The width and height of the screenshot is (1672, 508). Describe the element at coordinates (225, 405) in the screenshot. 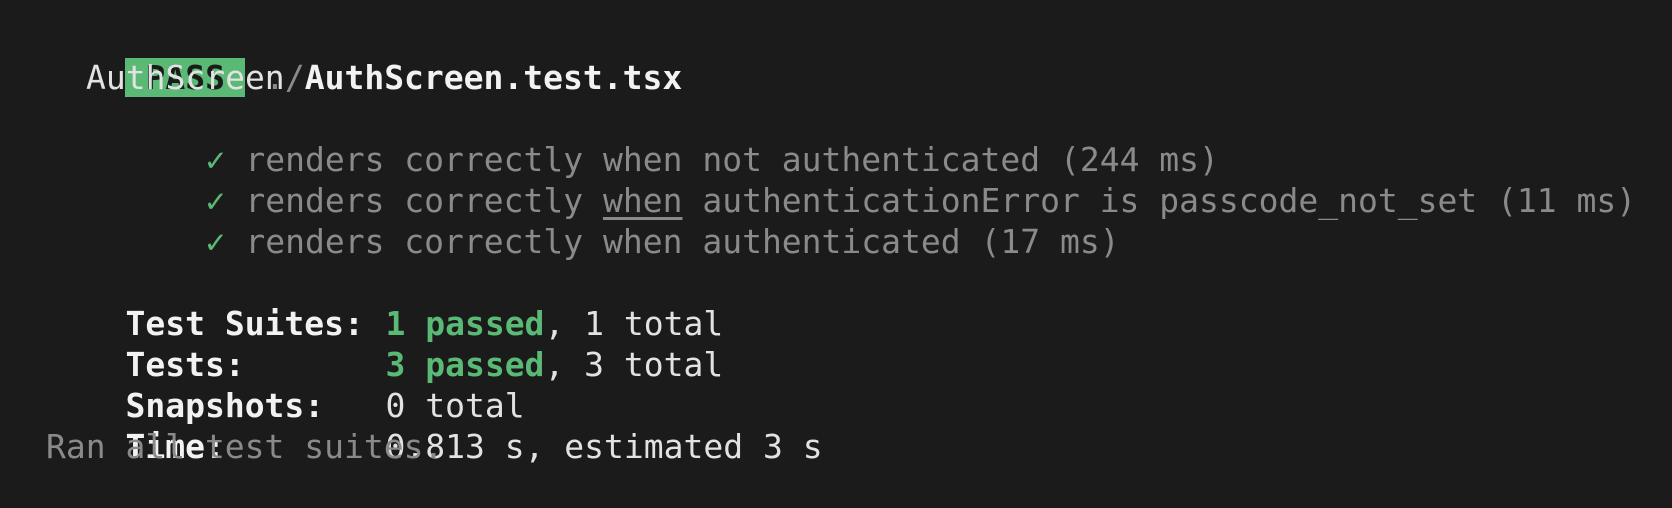

I see `summary-label: Snapshots:` at that location.